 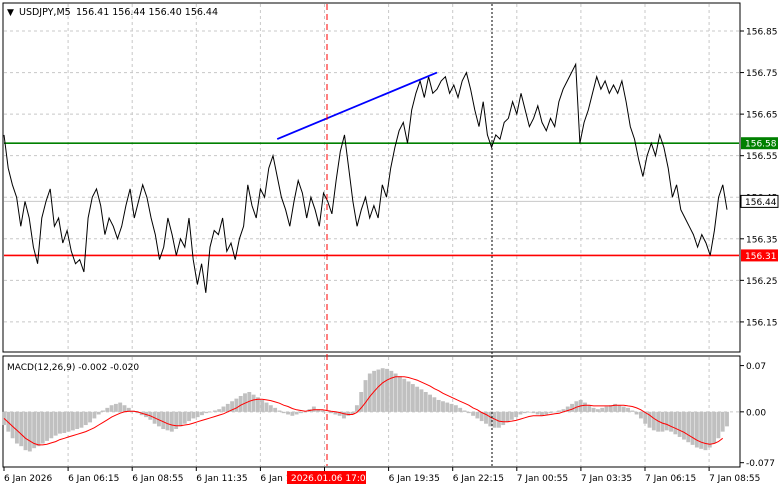 I want to click on time-tick-label: 7 Jan 06:15, so click(x=670, y=479).